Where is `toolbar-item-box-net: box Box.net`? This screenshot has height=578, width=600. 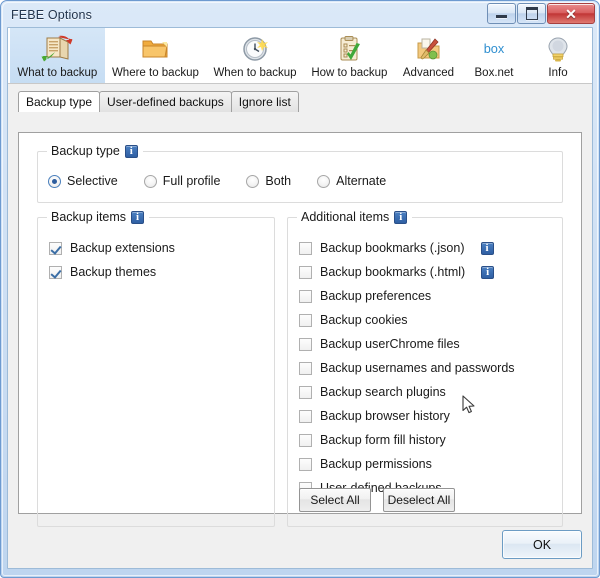
toolbar-item-box-net: box Box.net is located at coordinates (494, 55).